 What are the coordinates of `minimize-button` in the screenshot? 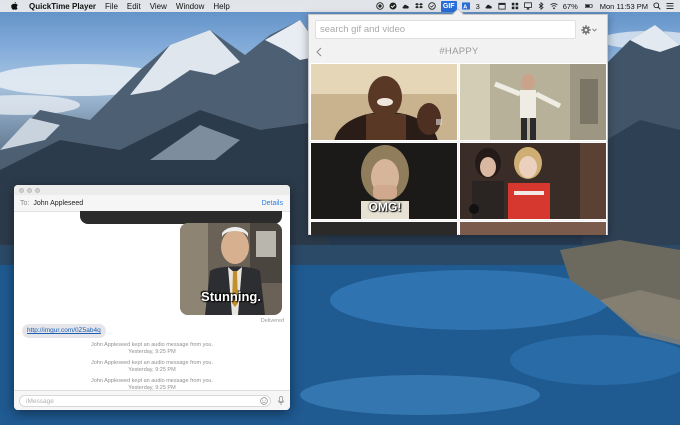 It's located at (29, 190).